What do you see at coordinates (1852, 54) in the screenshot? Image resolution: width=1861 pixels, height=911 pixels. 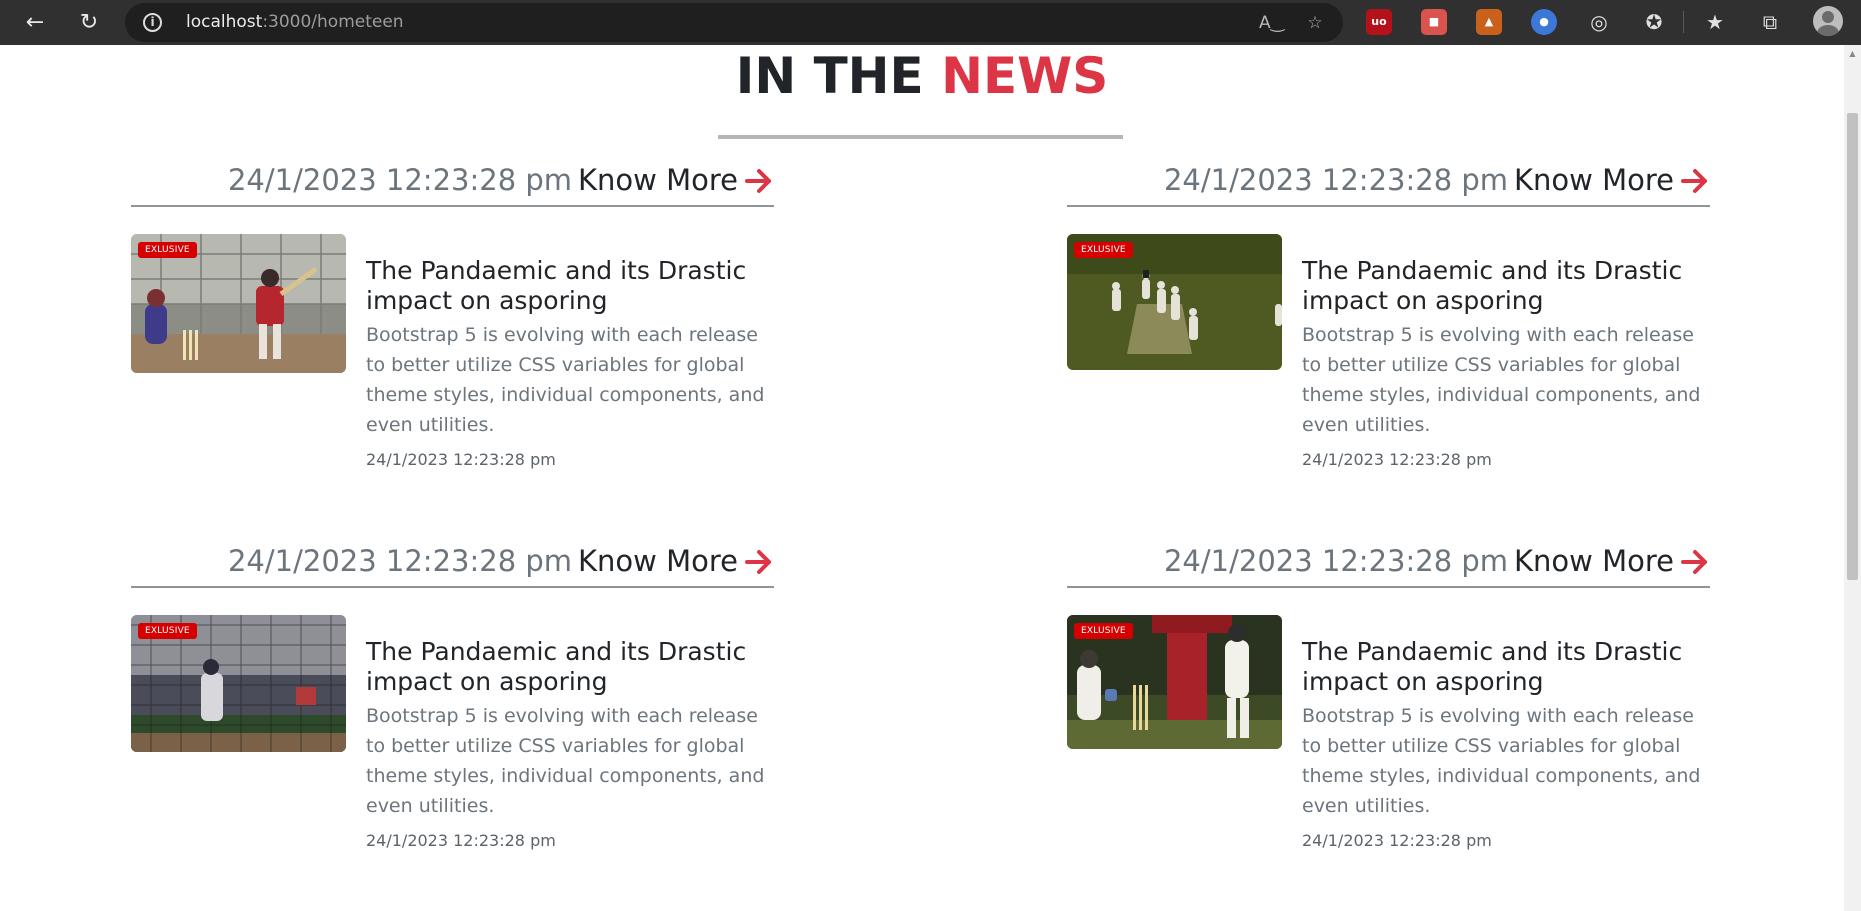 I see `scroll-up-icon: ▲` at bounding box center [1852, 54].